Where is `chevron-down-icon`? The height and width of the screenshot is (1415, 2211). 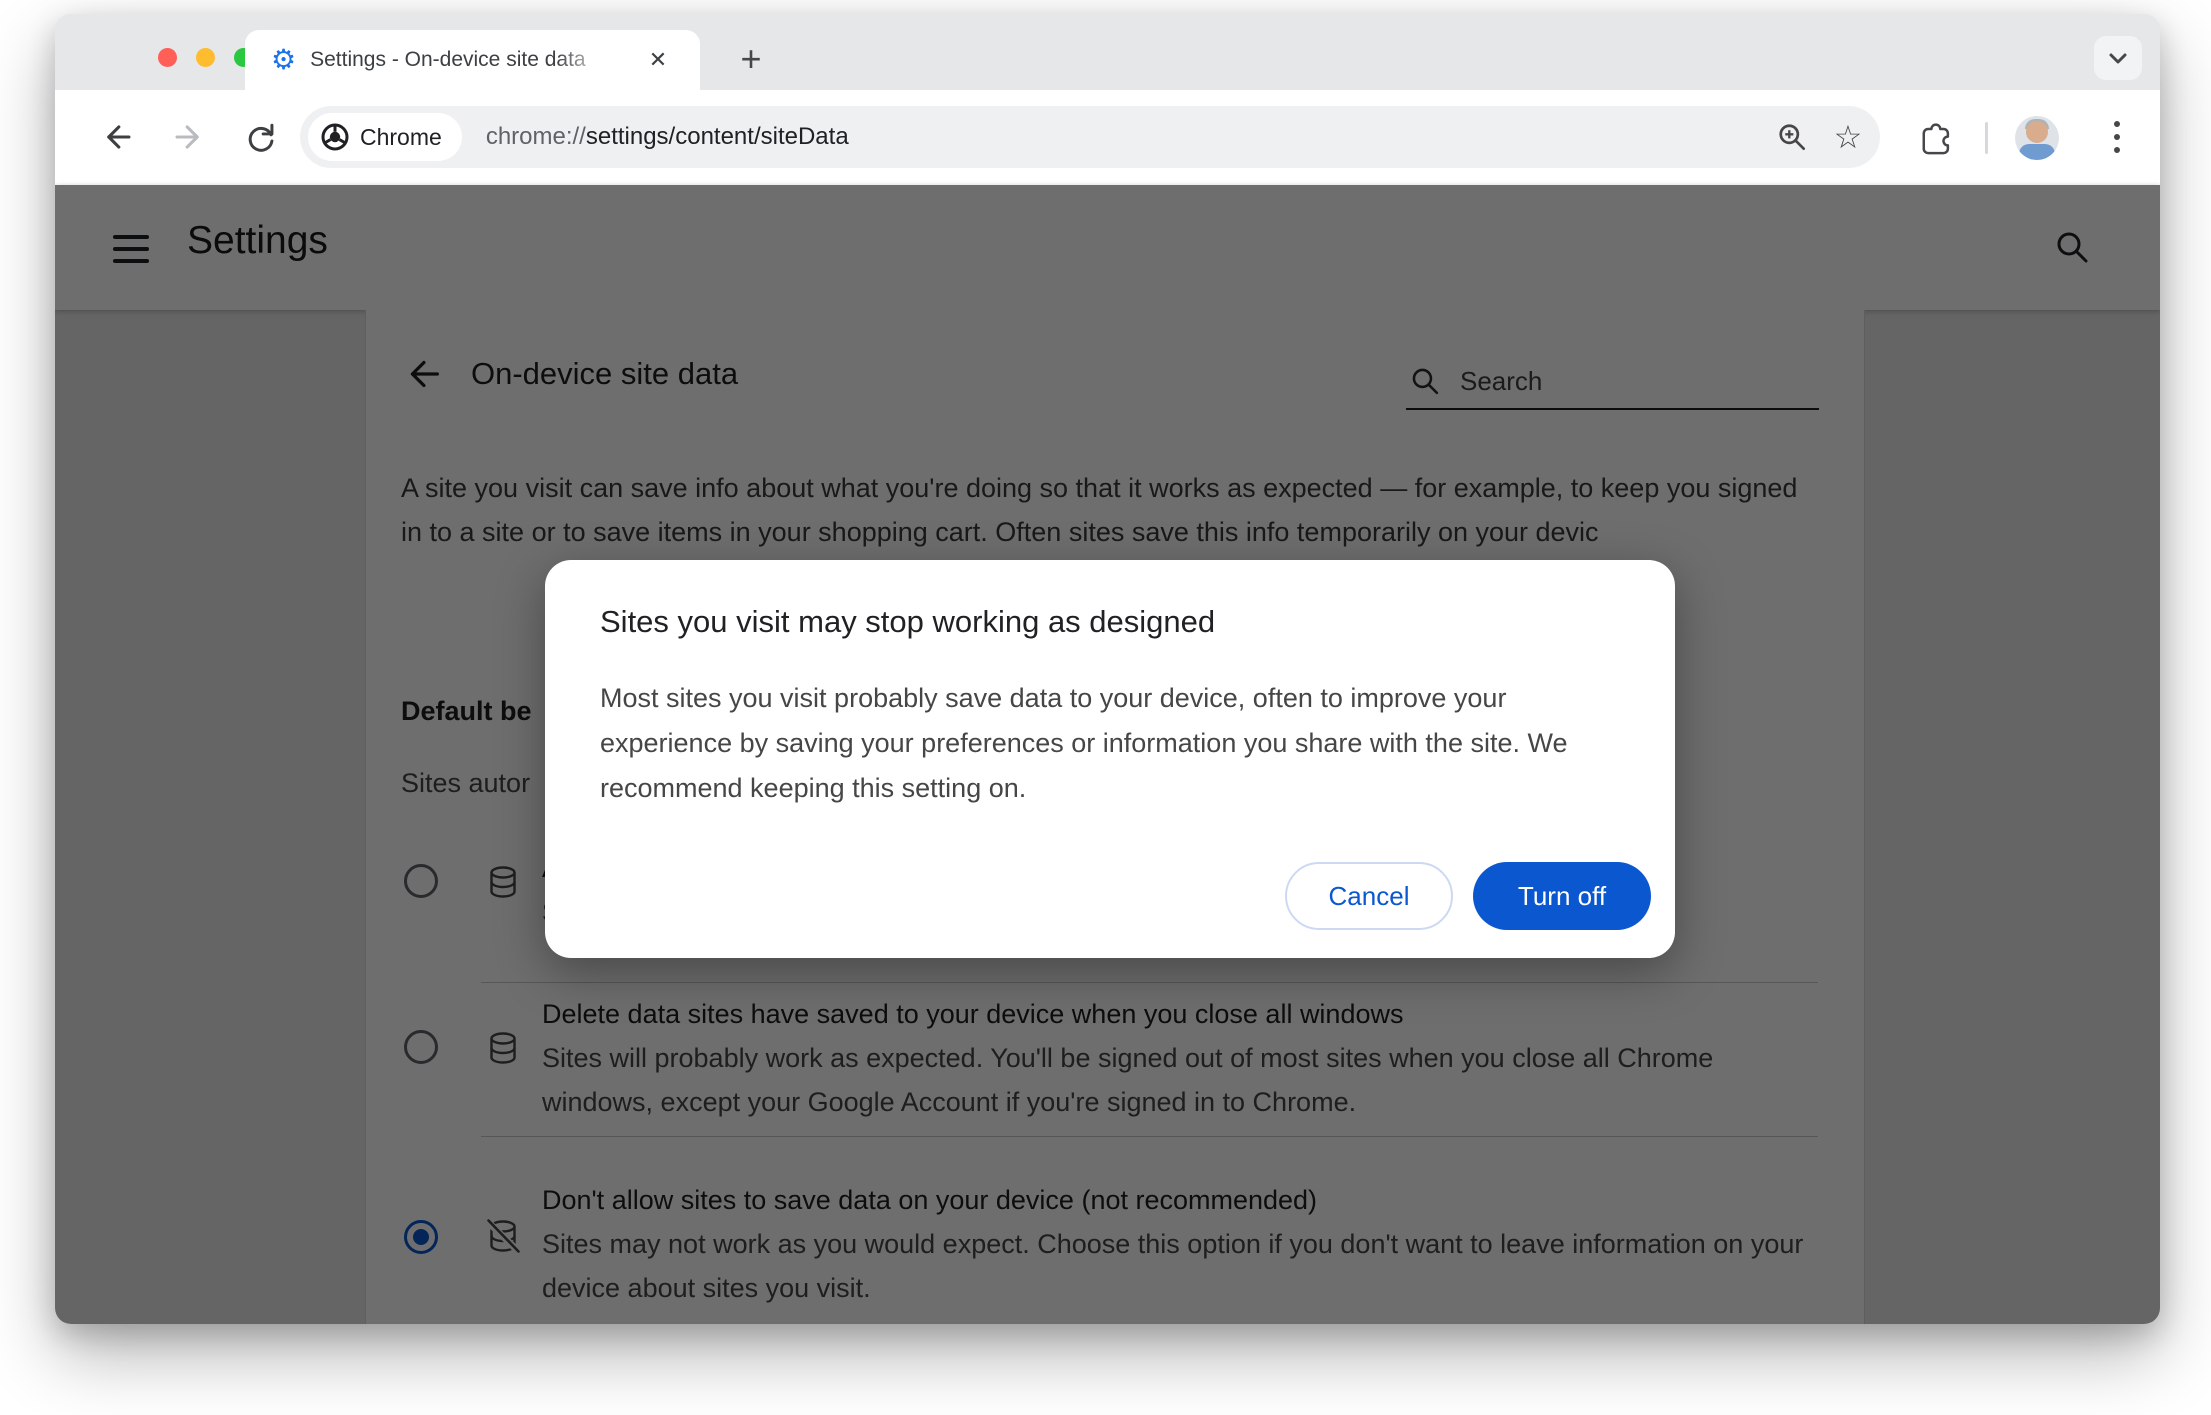 chevron-down-icon is located at coordinates (2118, 58).